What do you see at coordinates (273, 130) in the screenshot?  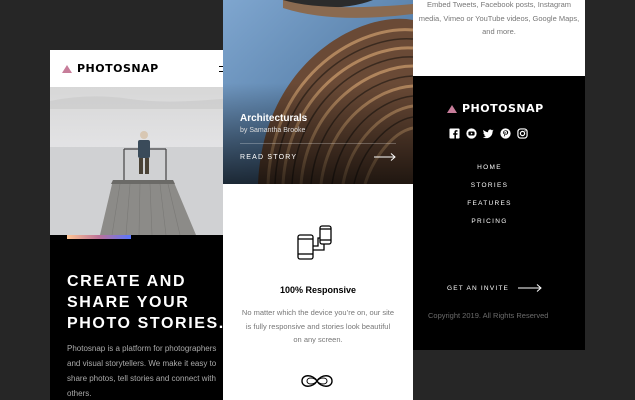 I see `story-author: by Samantha Brooke` at bounding box center [273, 130].